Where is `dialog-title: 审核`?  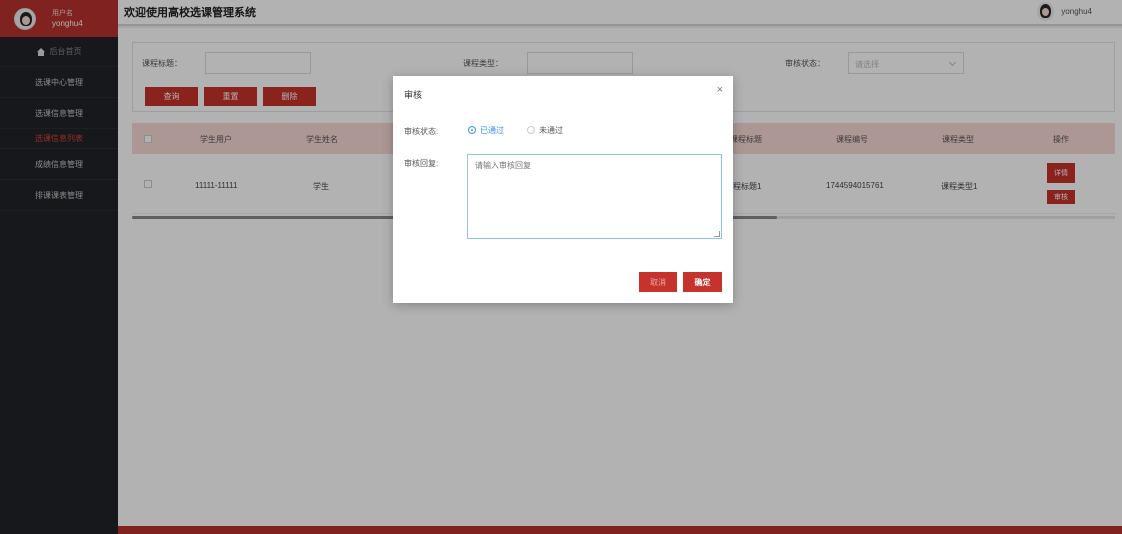 dialog-title: 审核 is located at coordinates (413, 95).